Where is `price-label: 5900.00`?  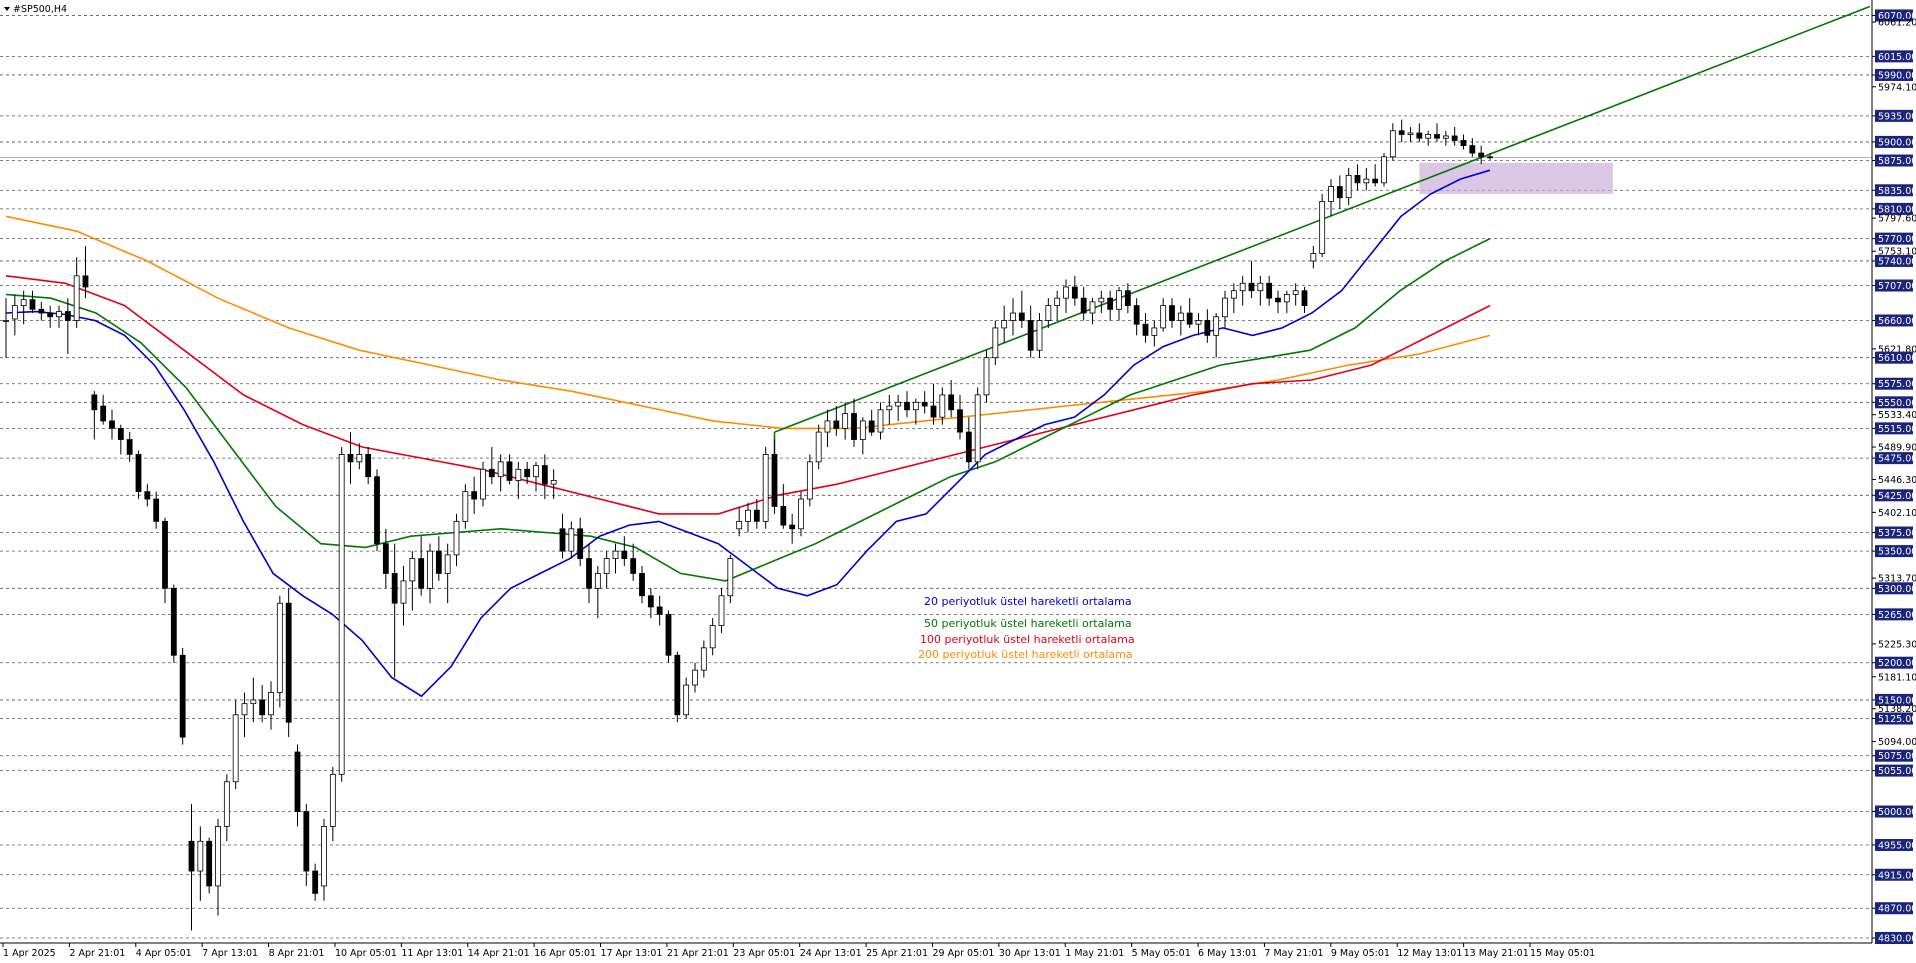
price-label: 5900.00 is located at coordinates (1897, 142).